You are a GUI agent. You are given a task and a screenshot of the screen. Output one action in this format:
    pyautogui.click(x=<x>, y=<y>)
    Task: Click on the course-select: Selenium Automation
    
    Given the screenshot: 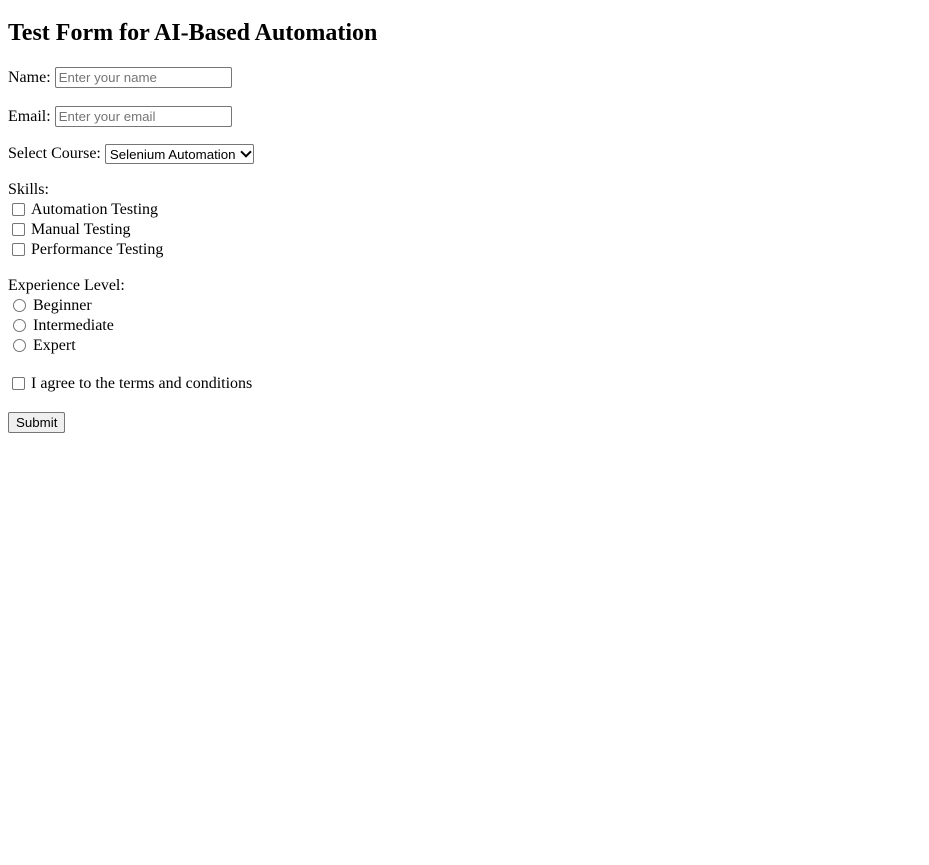 What is the action you would take?
    pyautogui.click(x=179, y=154)
    